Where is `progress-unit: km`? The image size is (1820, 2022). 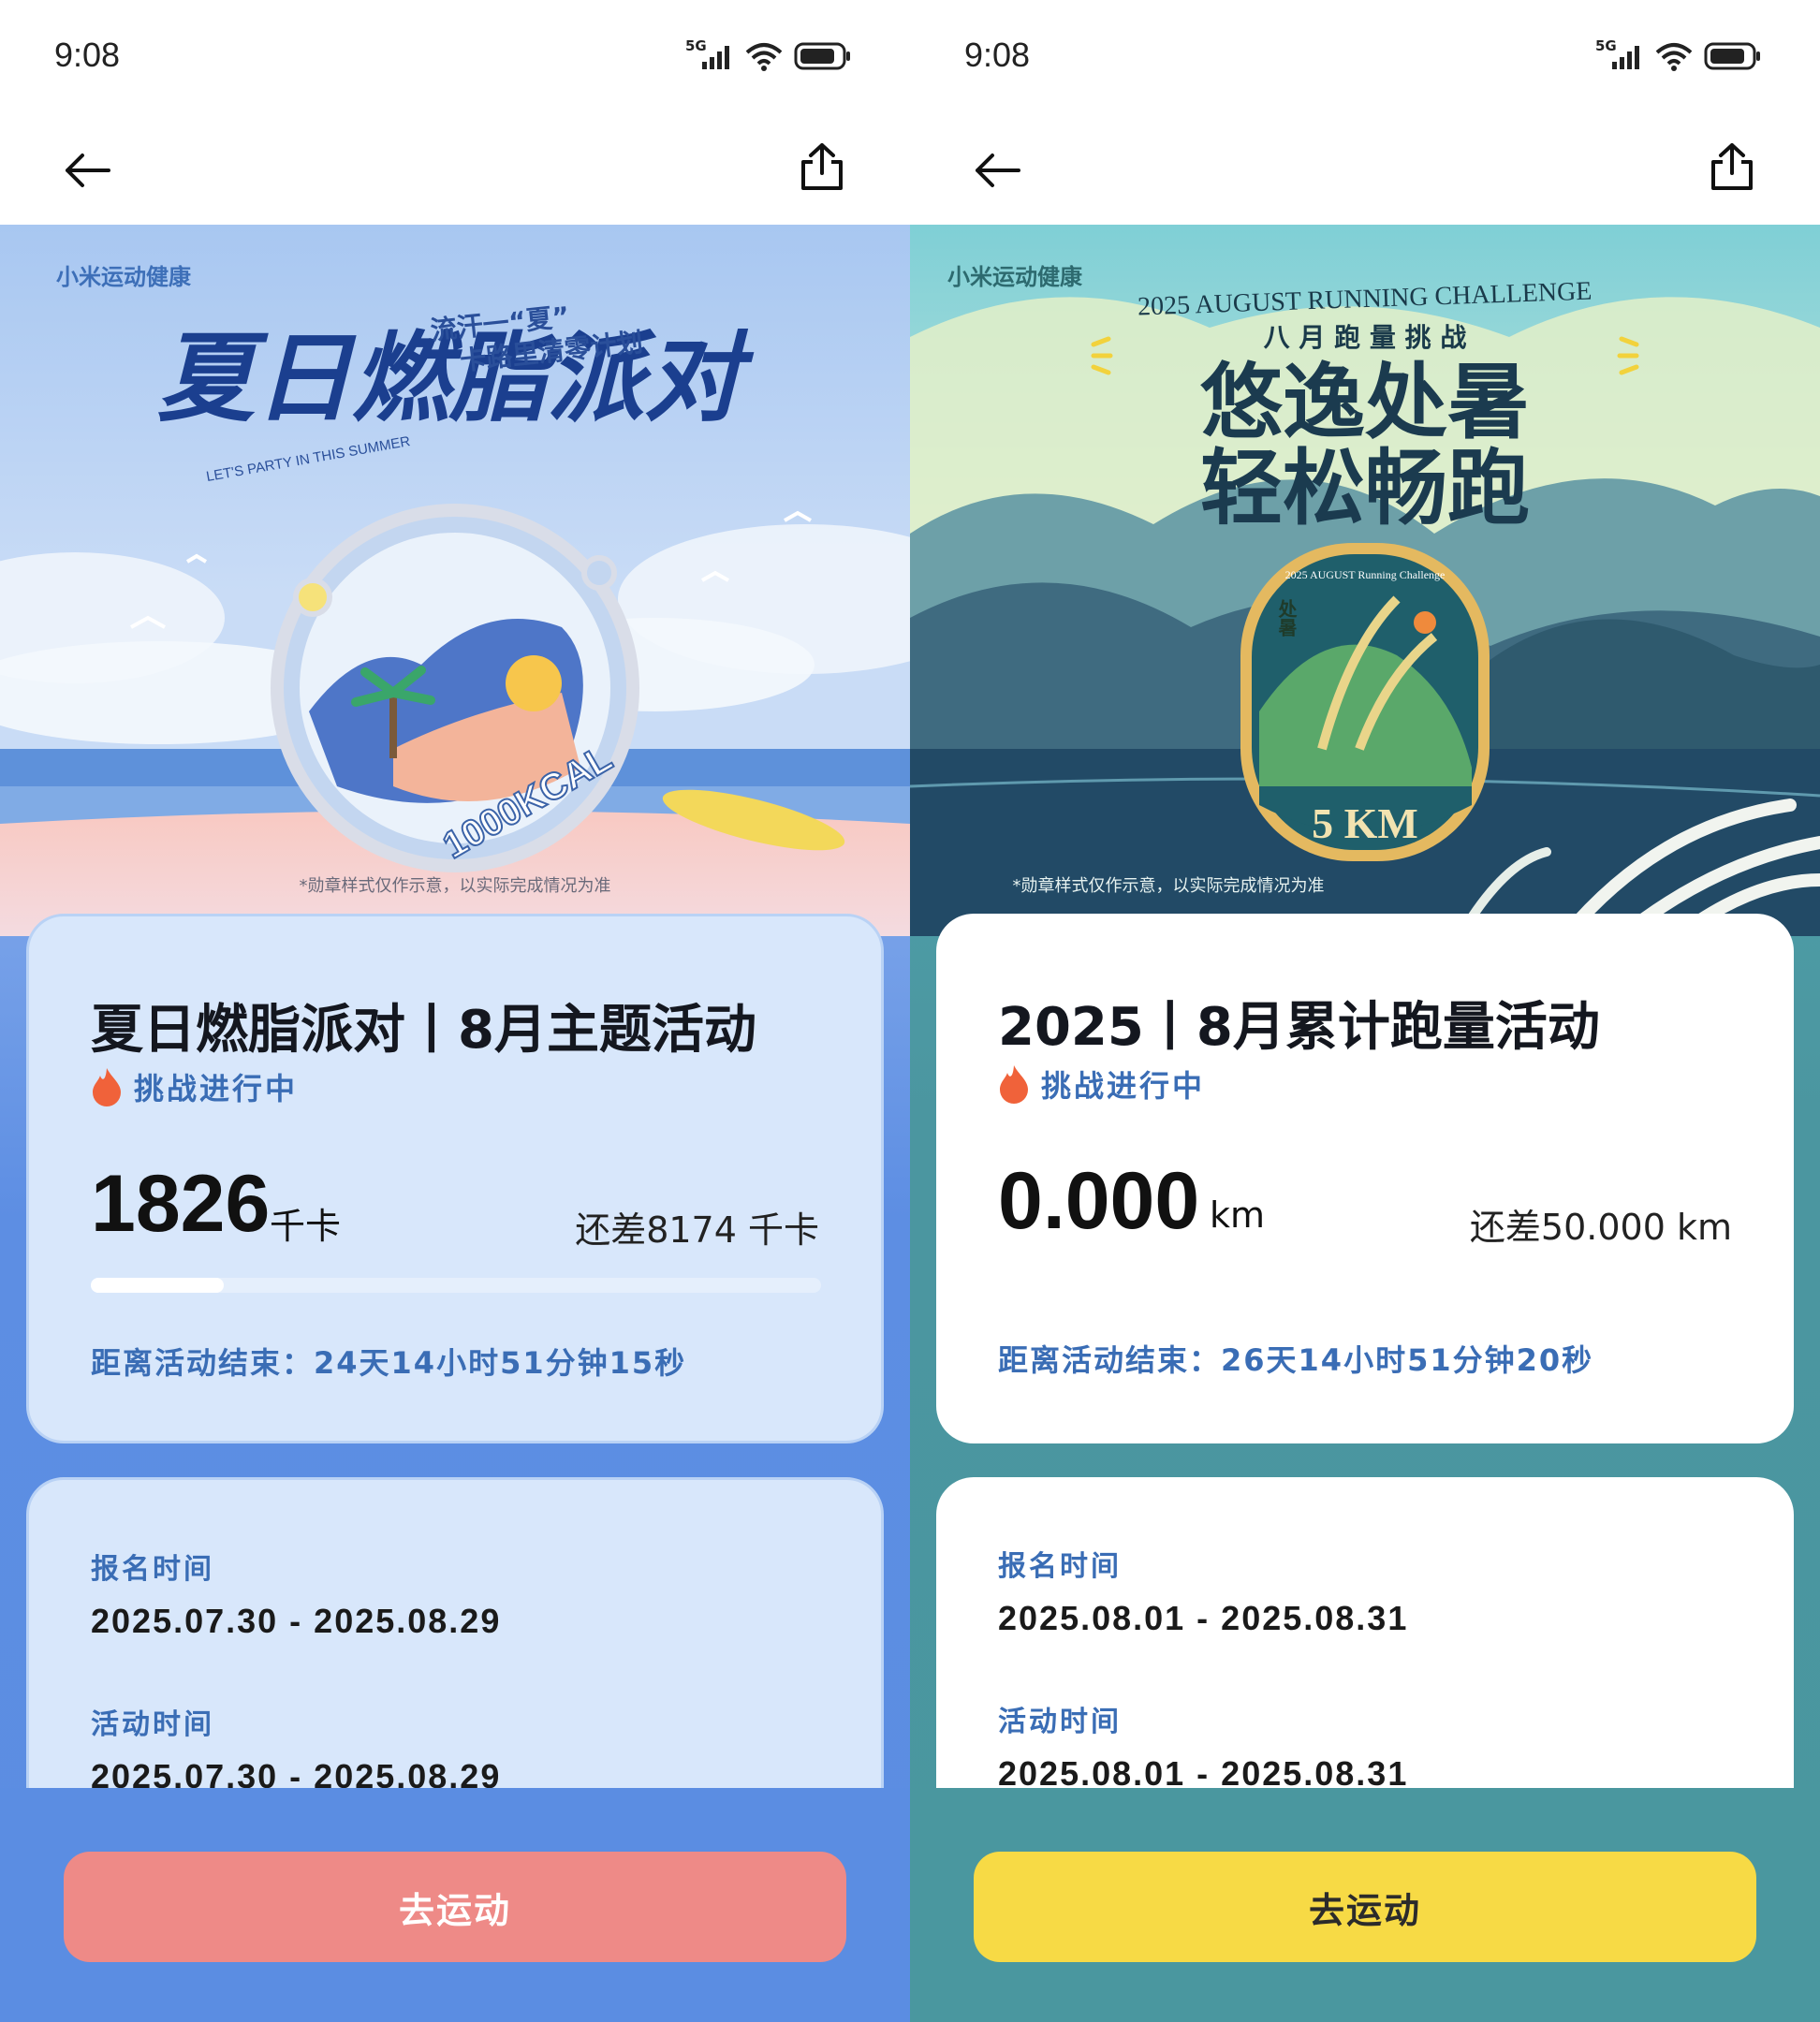 progress-unit: km is located at coordinates (1238, 1215).